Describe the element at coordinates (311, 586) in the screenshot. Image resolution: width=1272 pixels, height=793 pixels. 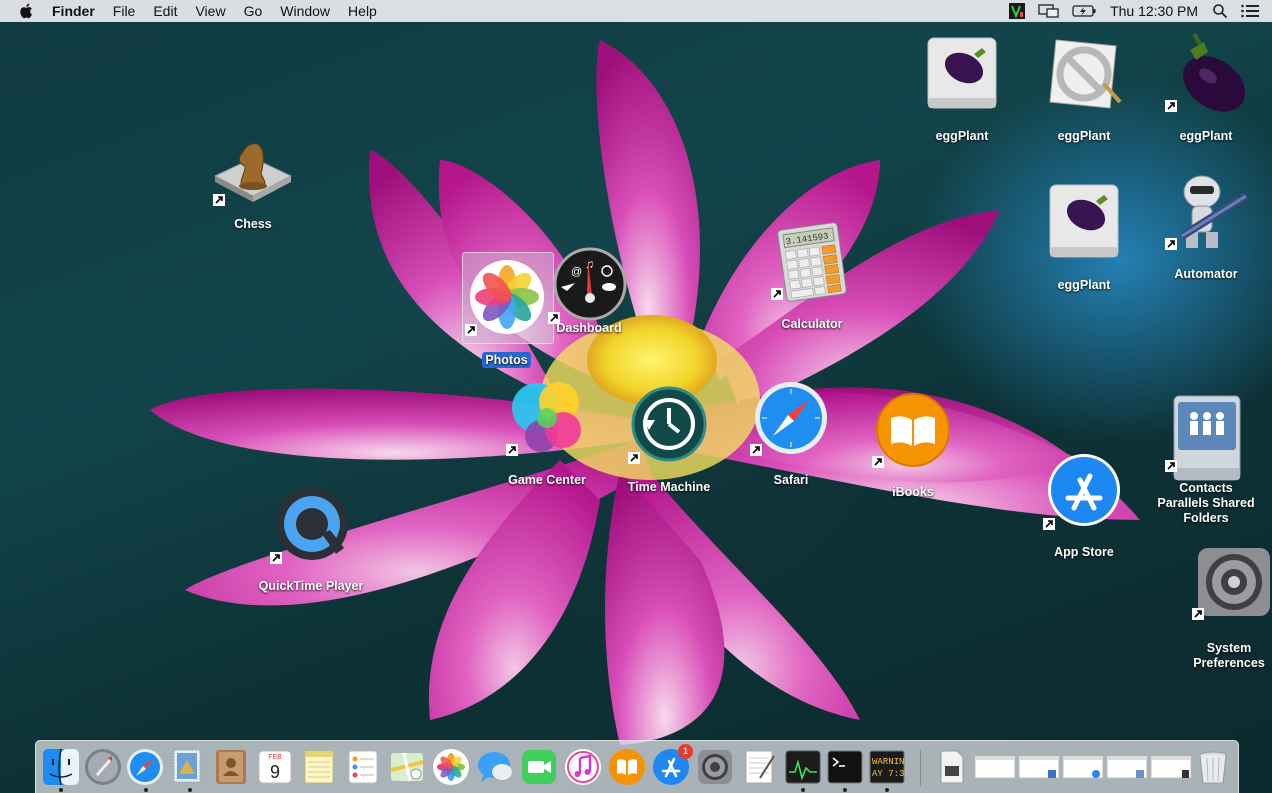
I see `icon-label: QuickTime Player` at that location.